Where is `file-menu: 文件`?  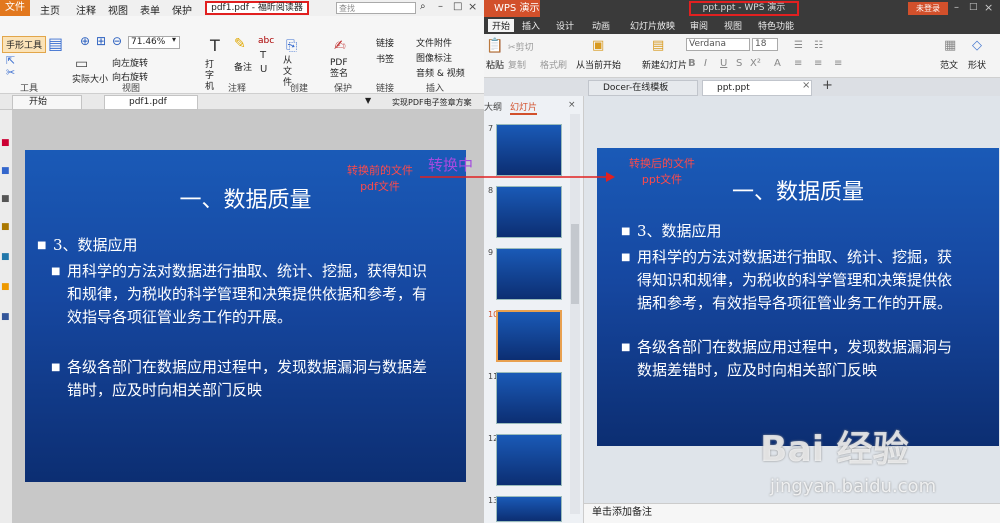 file-menu: 文件 is located at coordinates (15, 8).